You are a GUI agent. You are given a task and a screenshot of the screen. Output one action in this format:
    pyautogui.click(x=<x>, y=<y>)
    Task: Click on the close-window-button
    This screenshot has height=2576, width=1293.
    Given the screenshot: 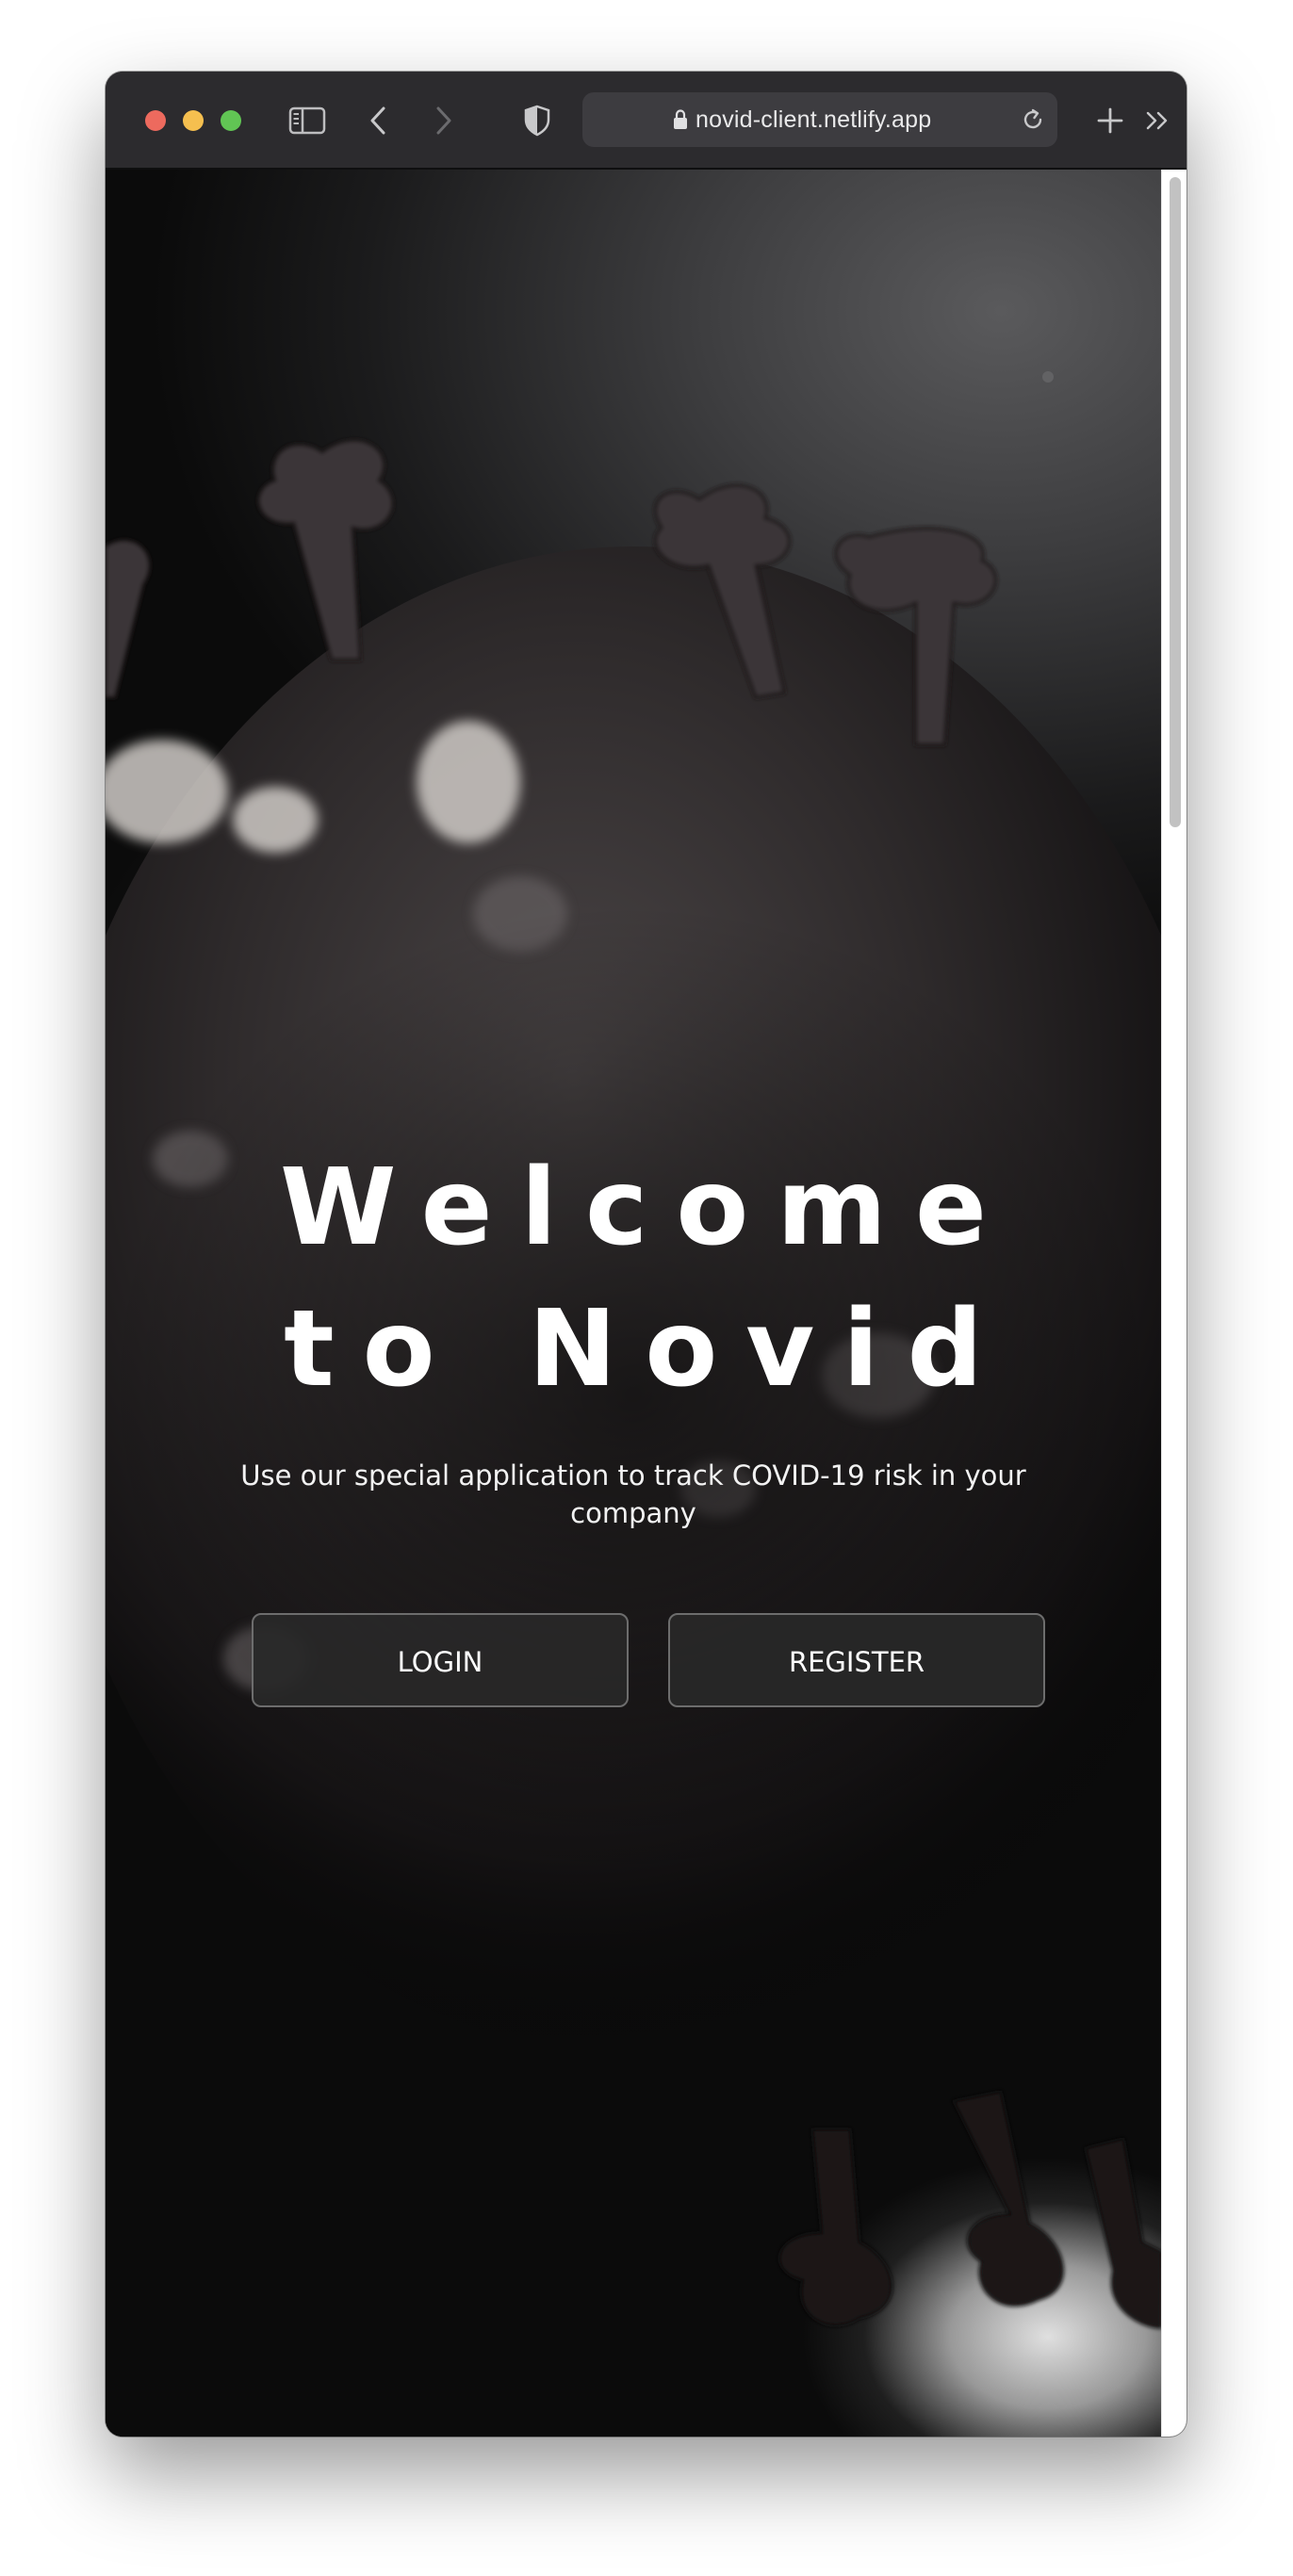 What is the action you would take?
    pyautogui.click(x=156, y=120)
    